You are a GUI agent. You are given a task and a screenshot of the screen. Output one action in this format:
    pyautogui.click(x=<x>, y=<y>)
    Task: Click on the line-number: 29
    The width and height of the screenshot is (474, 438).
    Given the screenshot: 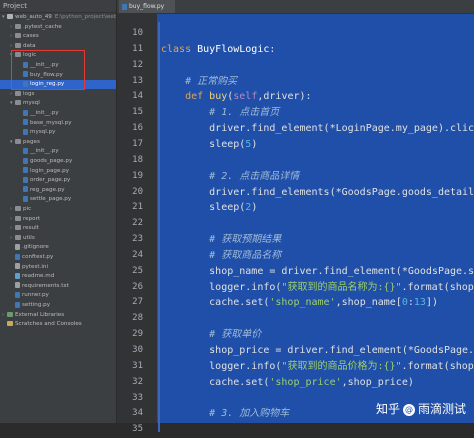 What is the action you would take?
    pyautogui.click(x=137, y=334)
    